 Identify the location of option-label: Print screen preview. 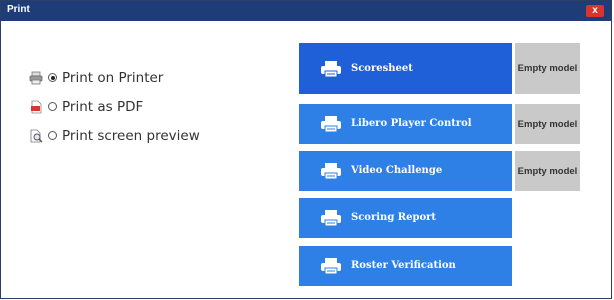
(131, 135).